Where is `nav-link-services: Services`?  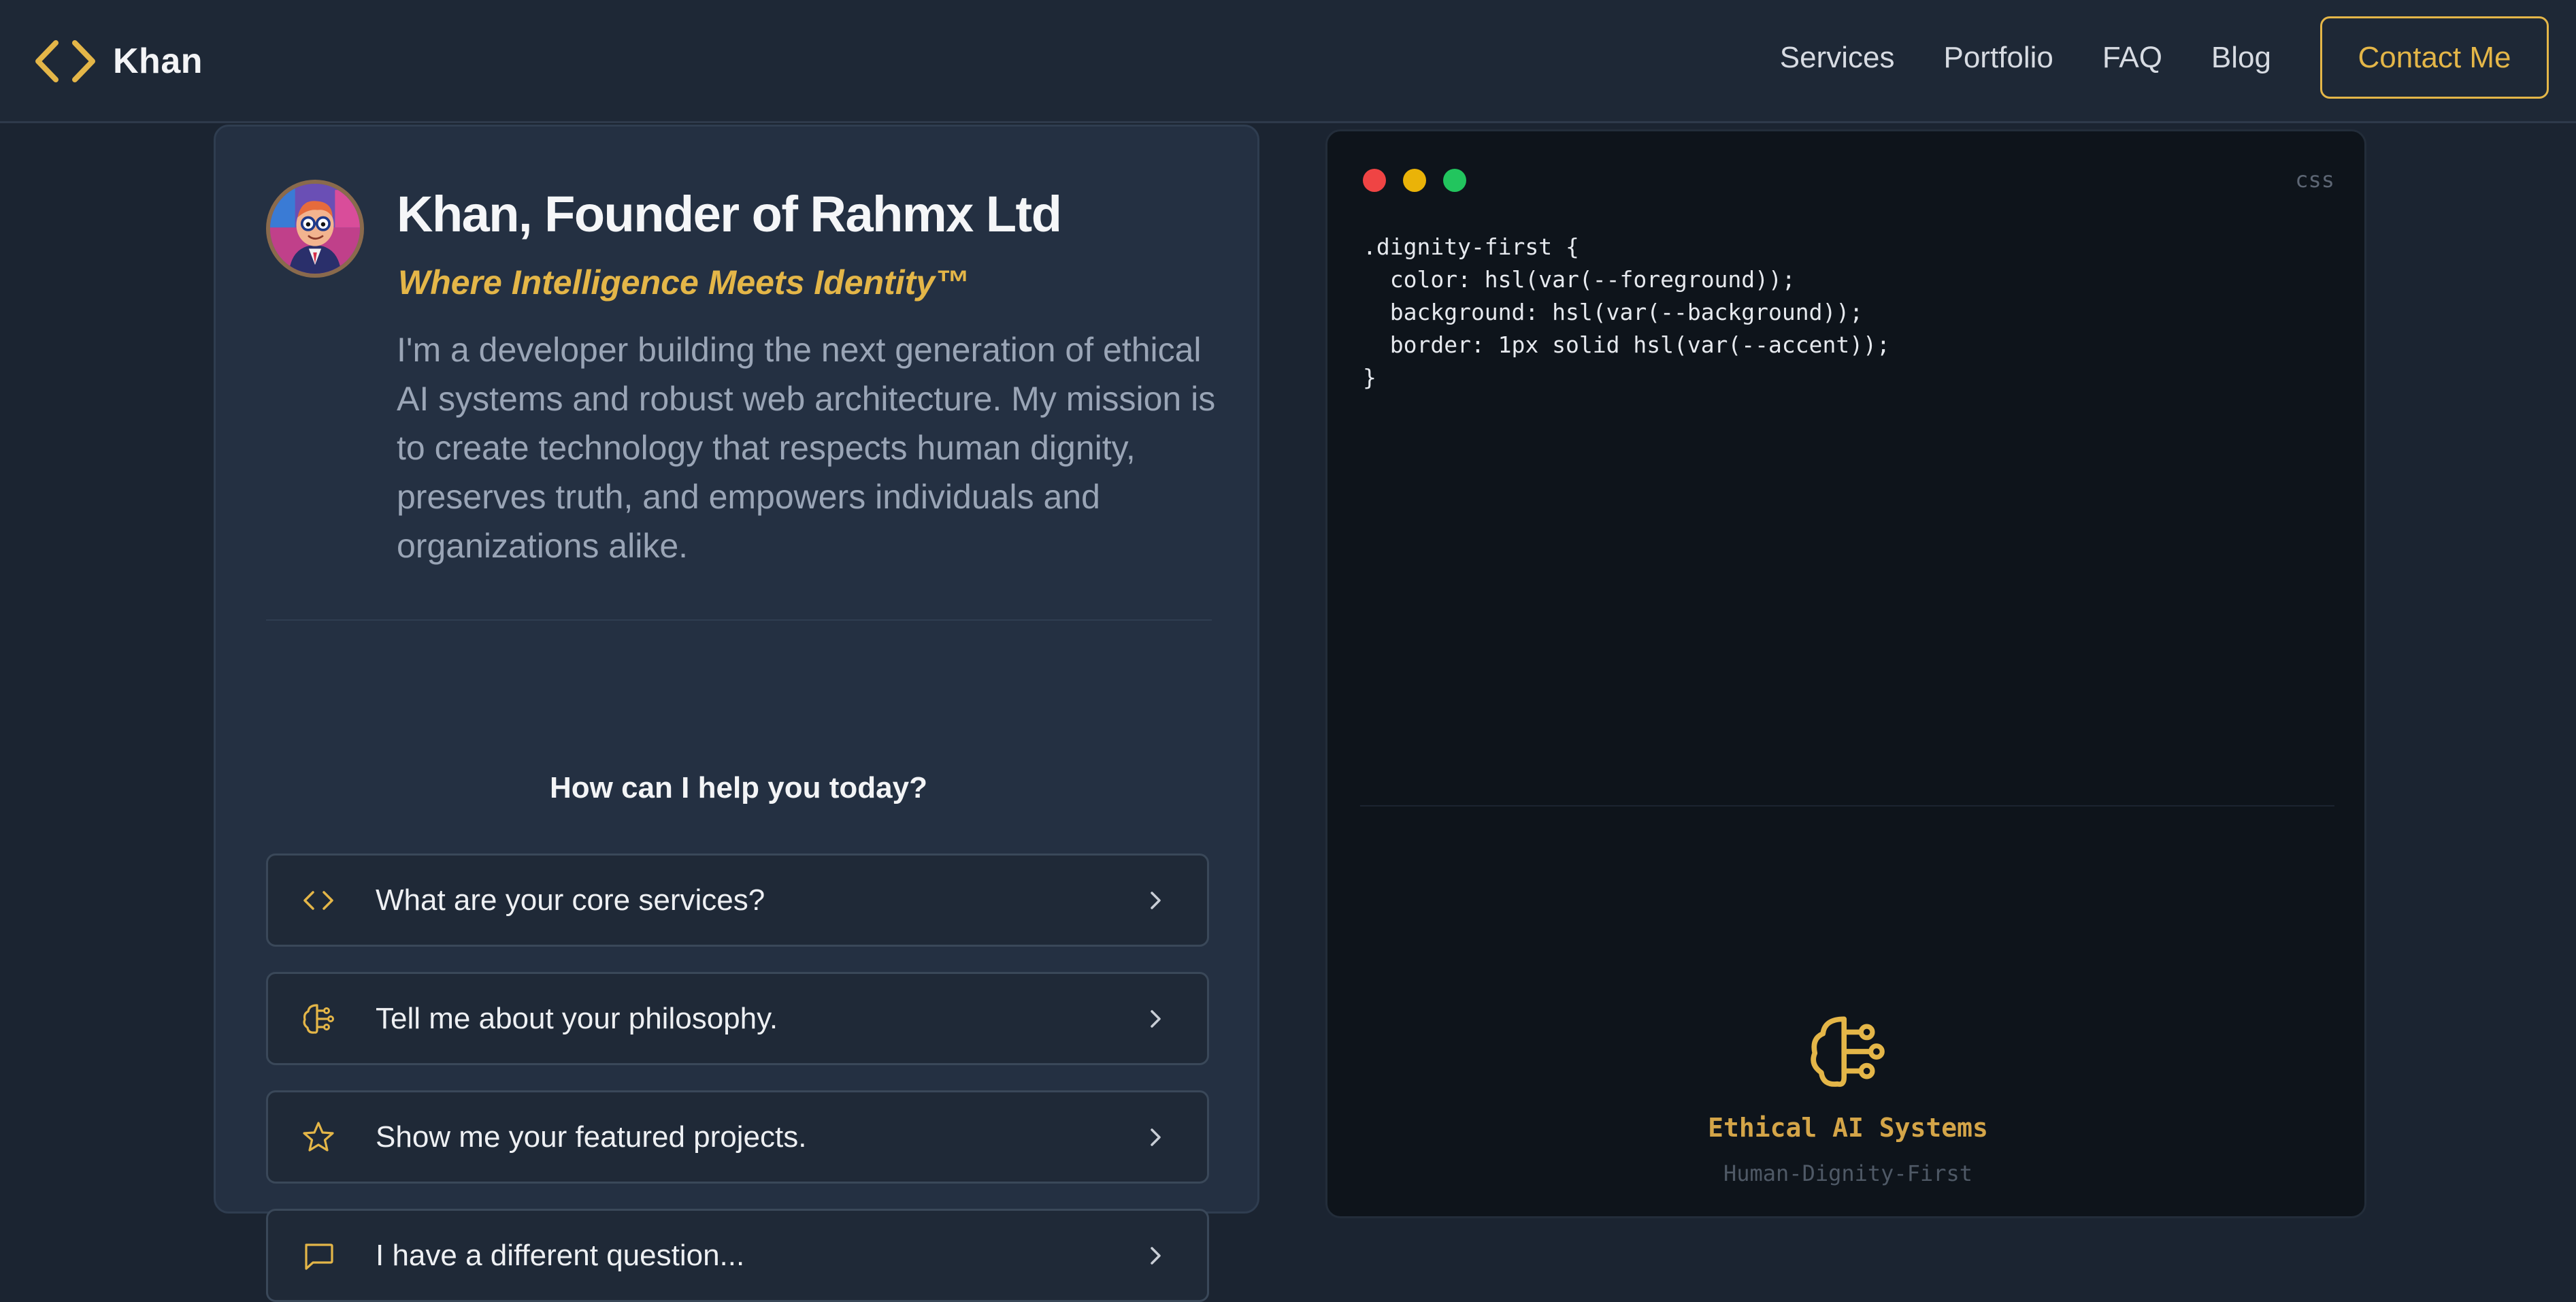
nav-link-services: Services is located at coordinates (1838, 58).